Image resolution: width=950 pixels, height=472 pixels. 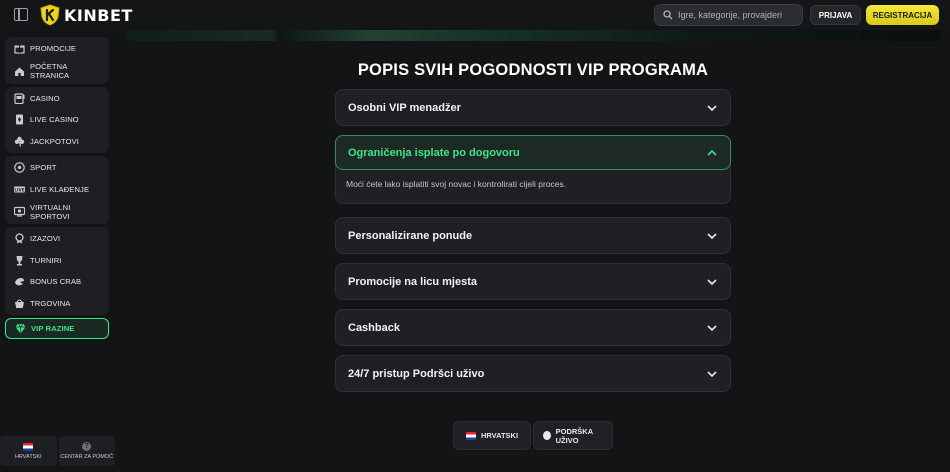 I want to click on slot-machine-icon, so click(x=19, y=98).